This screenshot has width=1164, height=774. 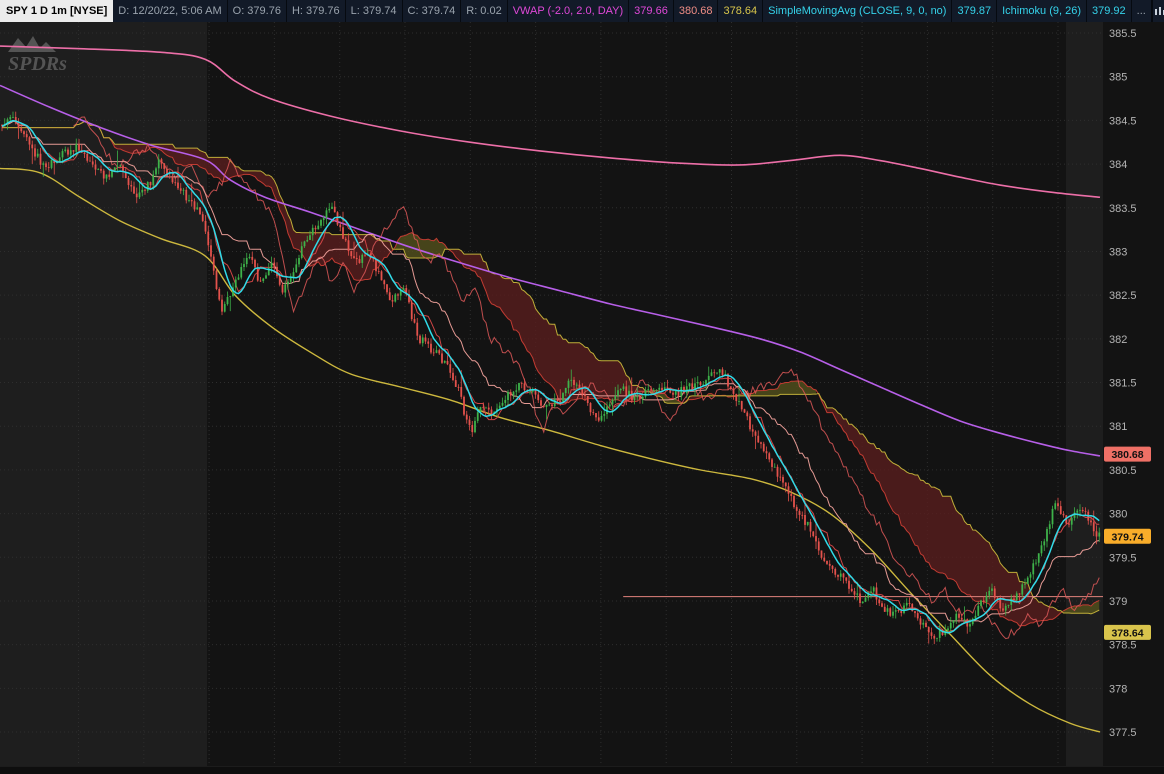 What do you see at coordinates (1118, 165) in the screenshot?
I see `svg-text: 384` at bounding box center [1118, 165].